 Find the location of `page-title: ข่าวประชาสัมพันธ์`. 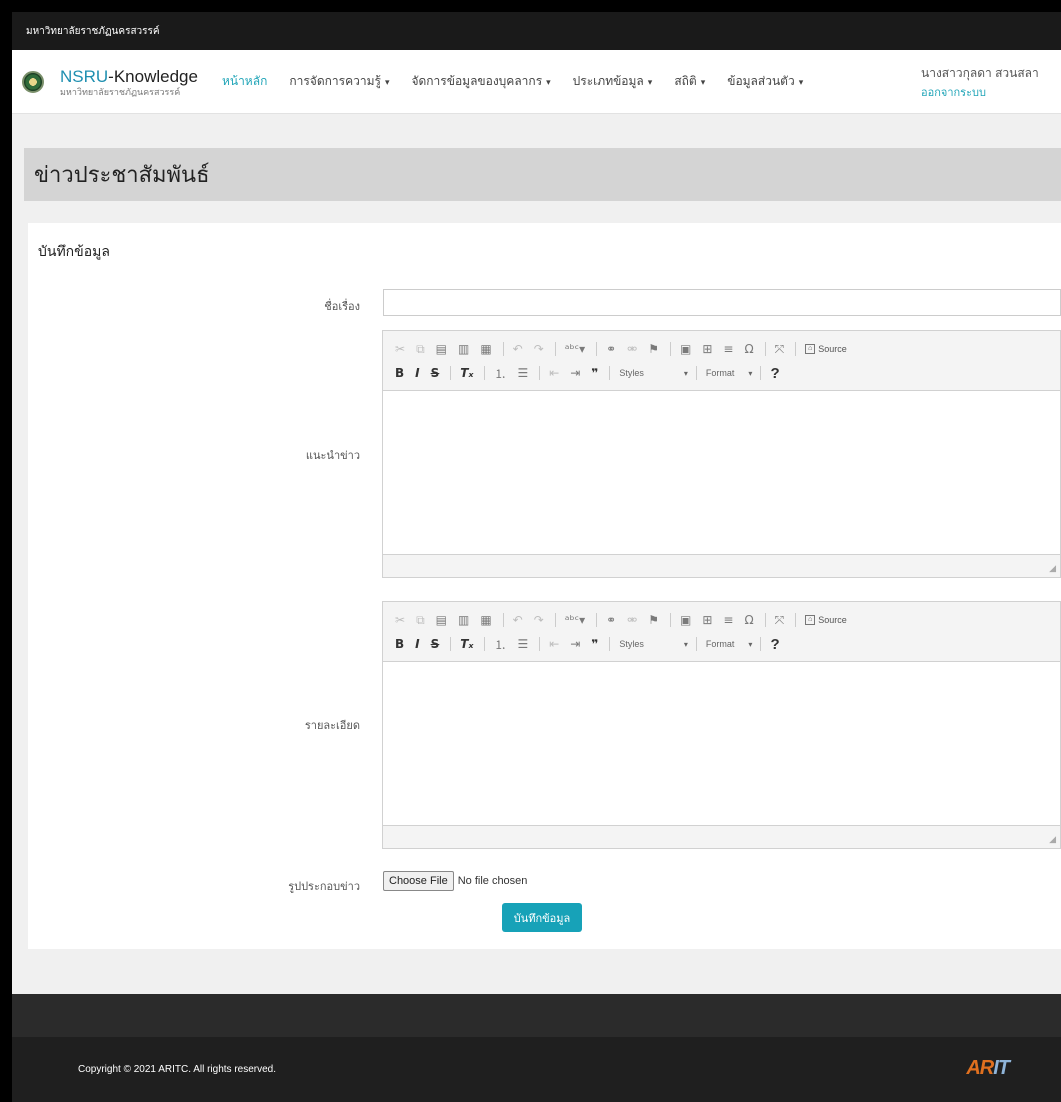

page-title: ข่าวประชาสัมพันธ์ is located at coordinates (122, 174).